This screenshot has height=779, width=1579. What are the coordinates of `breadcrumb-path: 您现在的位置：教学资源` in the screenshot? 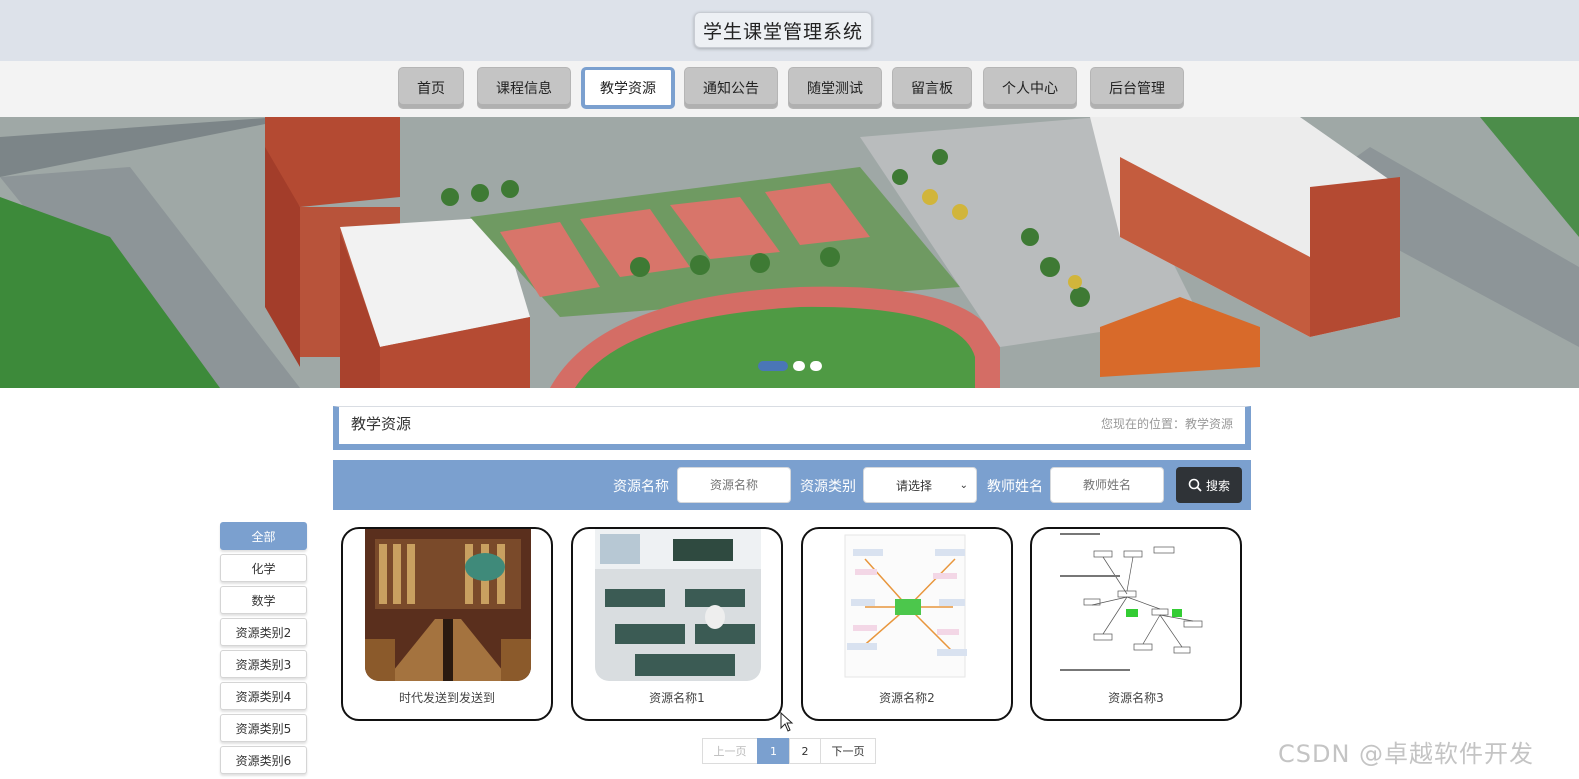 It's located at (1166, 424).